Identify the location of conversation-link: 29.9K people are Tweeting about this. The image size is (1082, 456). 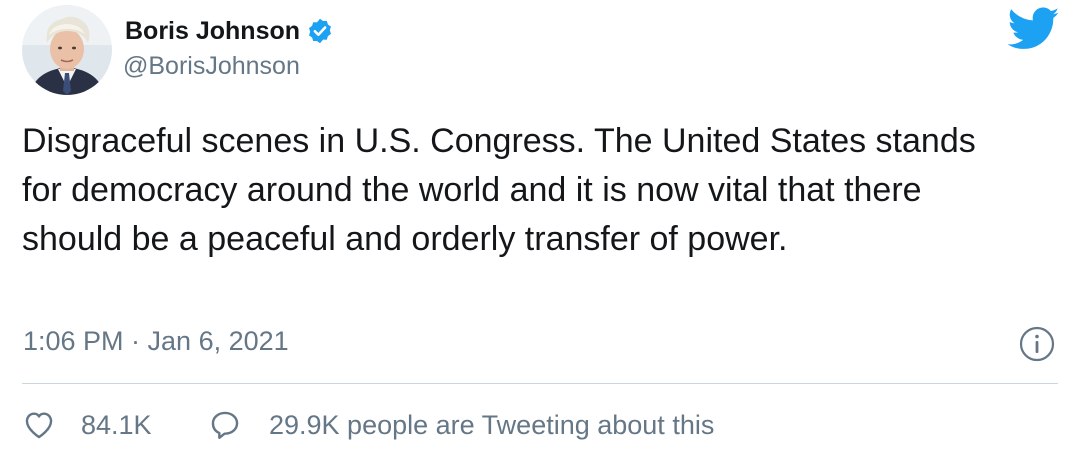
(461, 425).